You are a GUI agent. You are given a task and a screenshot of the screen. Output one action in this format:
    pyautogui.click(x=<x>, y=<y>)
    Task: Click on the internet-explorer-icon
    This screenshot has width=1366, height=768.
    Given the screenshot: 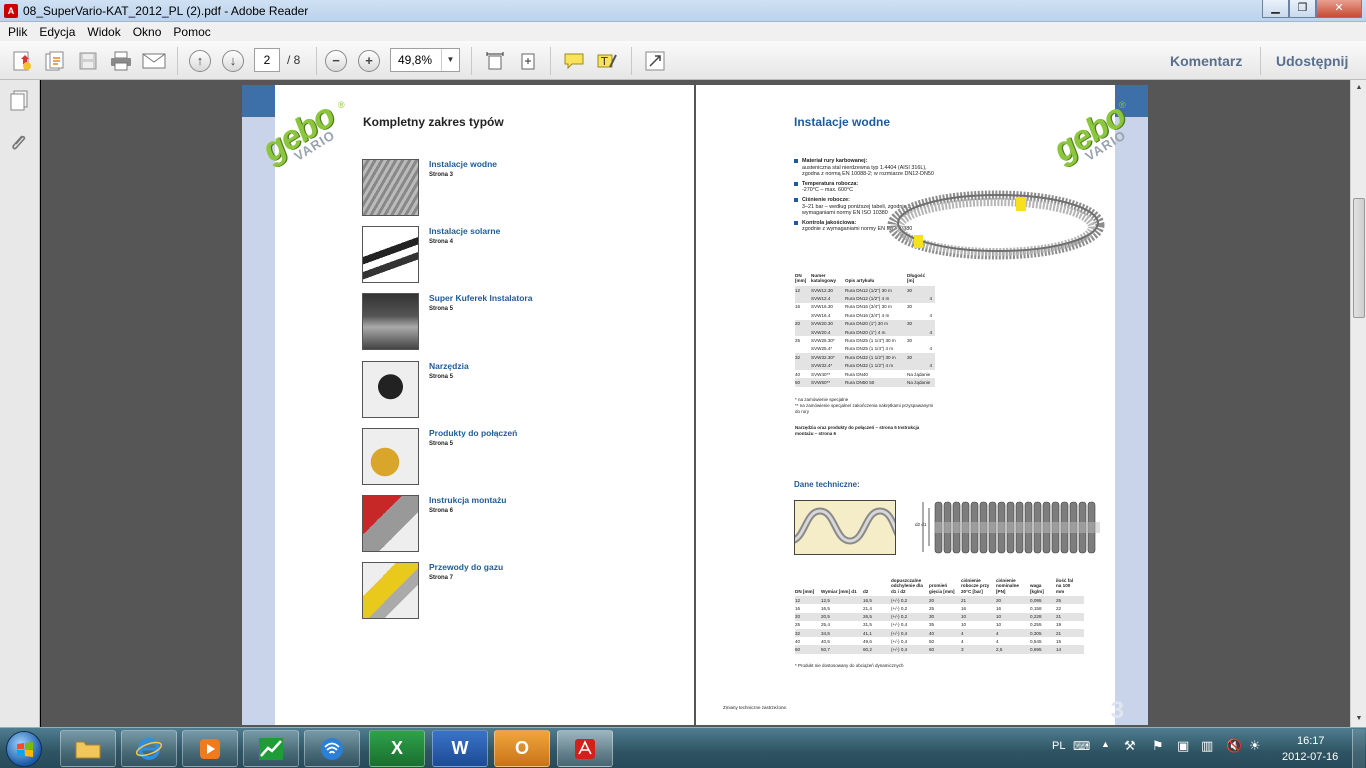 What is the action you would take?
    pyautogui.click(x=149, y=748)
    